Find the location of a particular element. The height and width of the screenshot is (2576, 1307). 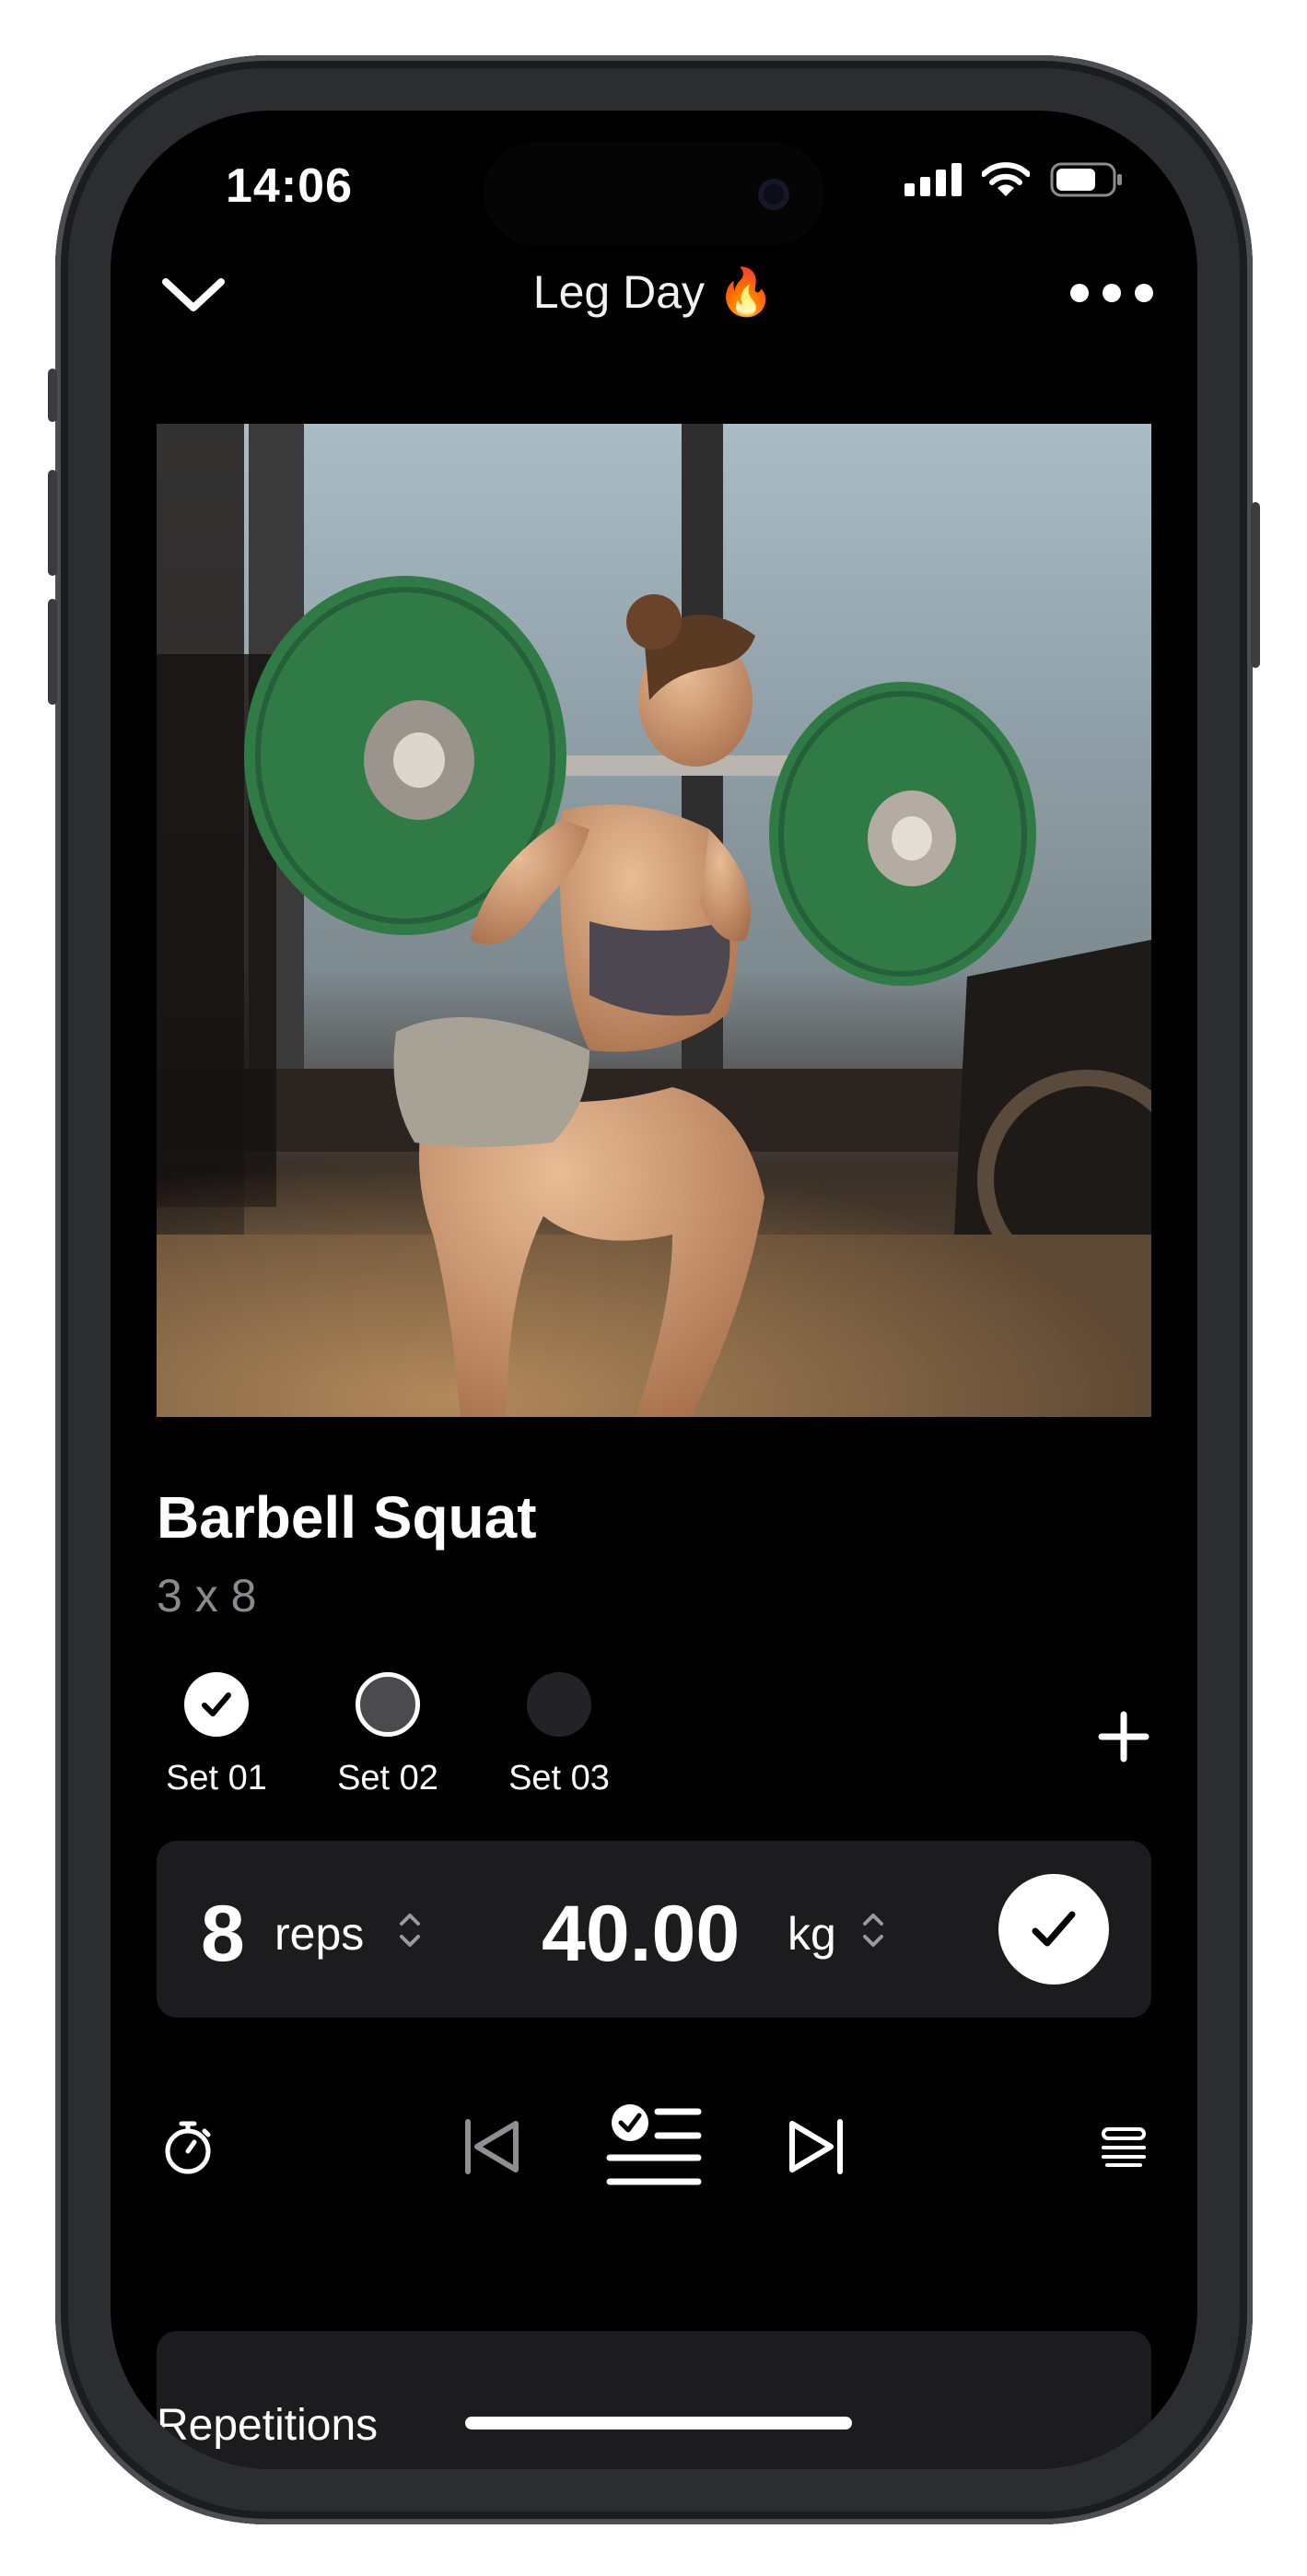

wifi-icon is located at coordinates (1006, 179).